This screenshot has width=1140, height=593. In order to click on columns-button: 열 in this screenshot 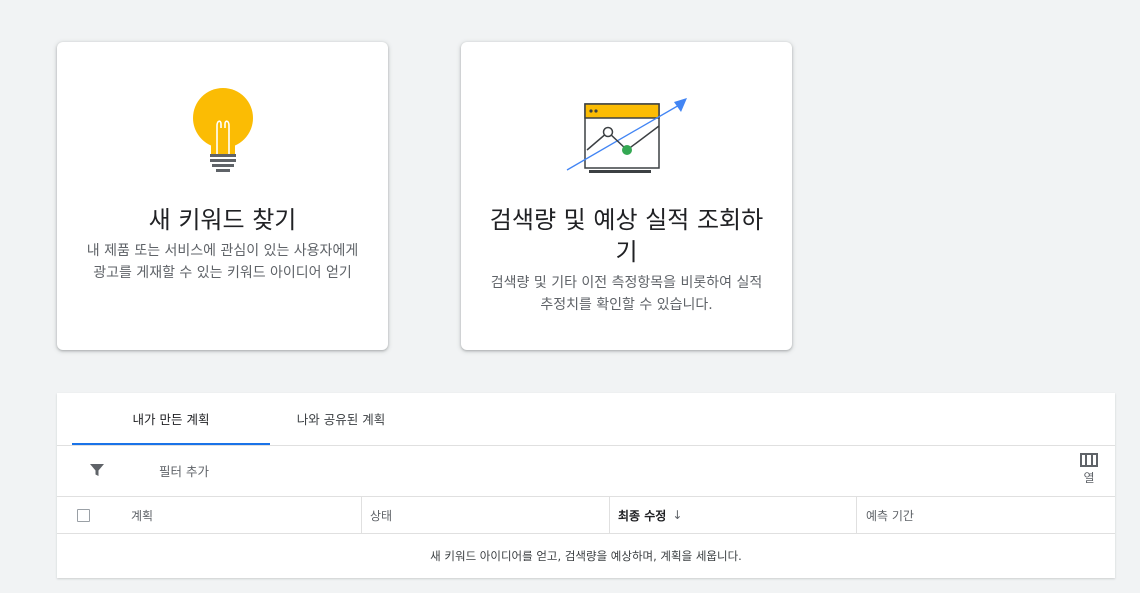, I will do `click(1089, 469)`.